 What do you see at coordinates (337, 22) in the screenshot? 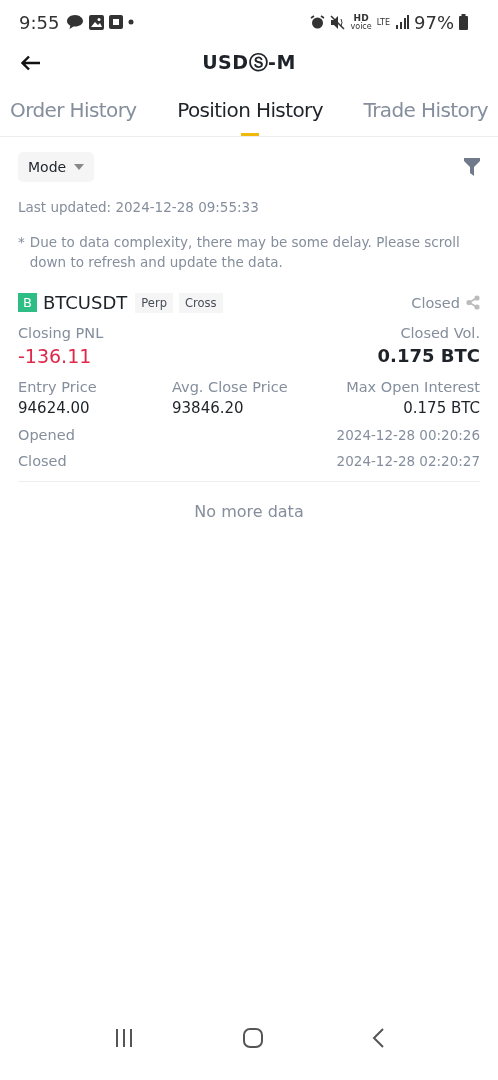
I see `mute-icon` at bounding box center [337, 22].